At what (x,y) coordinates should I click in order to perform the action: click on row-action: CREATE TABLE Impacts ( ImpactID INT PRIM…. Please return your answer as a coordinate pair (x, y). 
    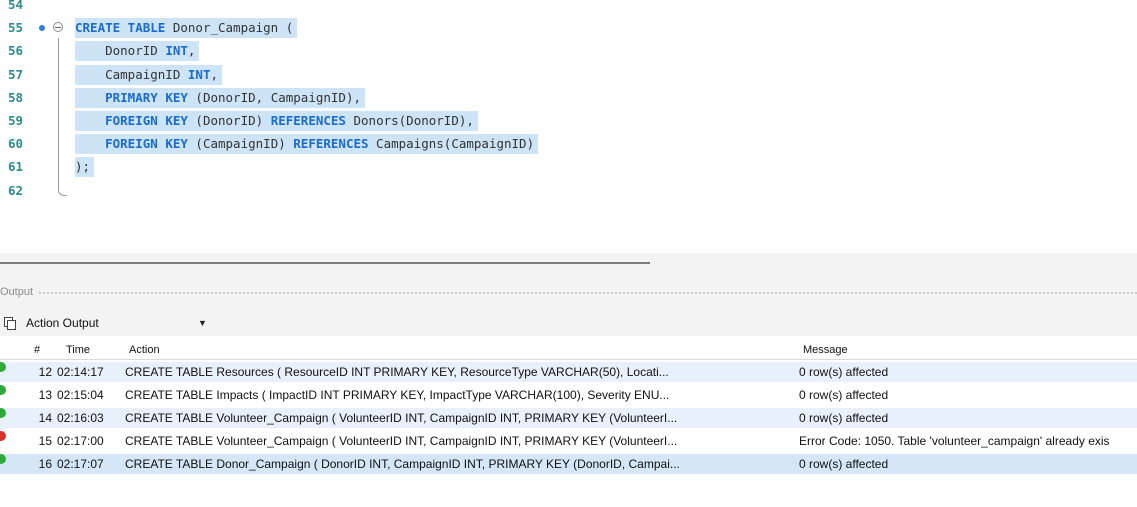
    Looking at the image, I should click on (397, 395).